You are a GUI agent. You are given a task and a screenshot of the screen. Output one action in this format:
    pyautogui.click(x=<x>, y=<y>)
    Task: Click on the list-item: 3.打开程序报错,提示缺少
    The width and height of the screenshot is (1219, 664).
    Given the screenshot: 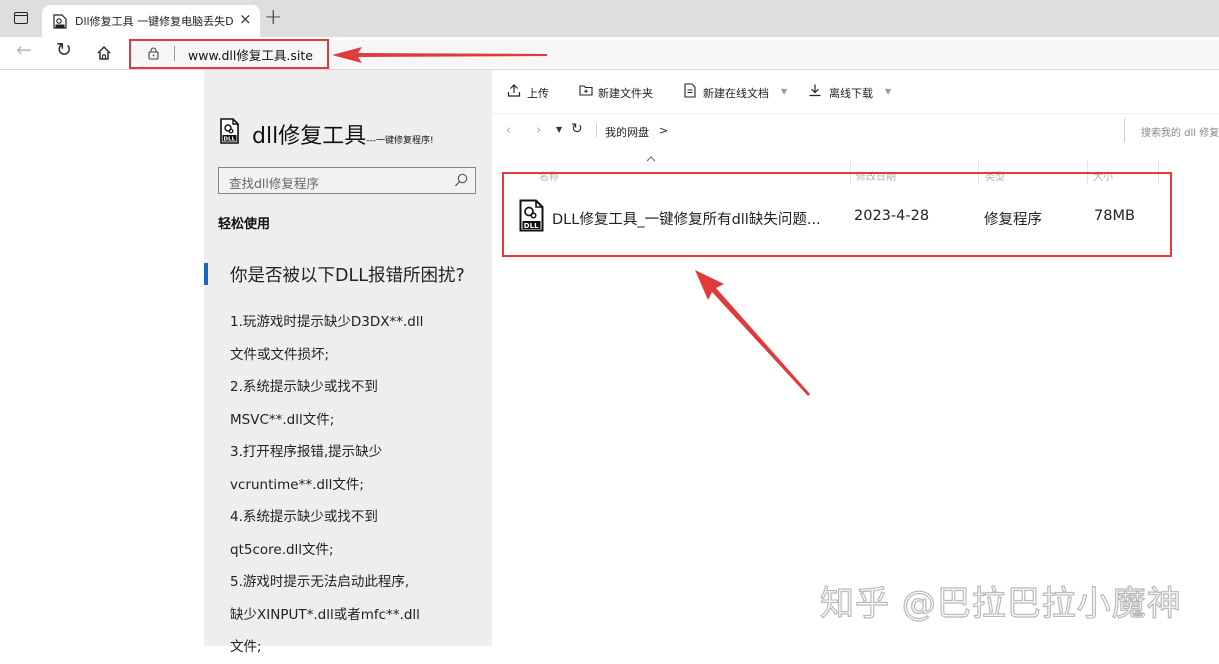 What is the action you would take?
    pyautogui.click(x=306, y=452)
    